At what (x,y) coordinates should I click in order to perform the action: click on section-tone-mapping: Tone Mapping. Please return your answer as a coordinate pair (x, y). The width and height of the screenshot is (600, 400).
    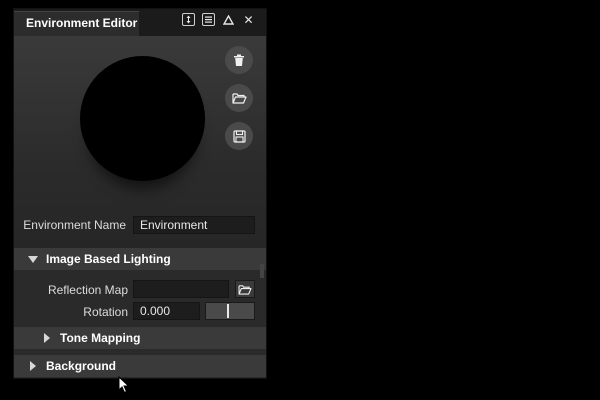
    Looking at the image, I should click on (140, 338).